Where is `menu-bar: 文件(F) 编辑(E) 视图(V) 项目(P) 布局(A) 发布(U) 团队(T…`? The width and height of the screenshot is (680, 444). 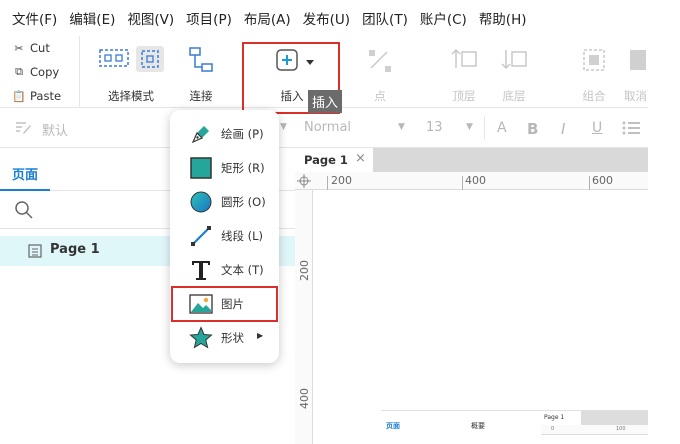
menu-bar: 文件(F) 编辑(E) 视图(V) 项目(P) 布局(A) 发布(U) 团队(T… is located at coordinates (324, 18).